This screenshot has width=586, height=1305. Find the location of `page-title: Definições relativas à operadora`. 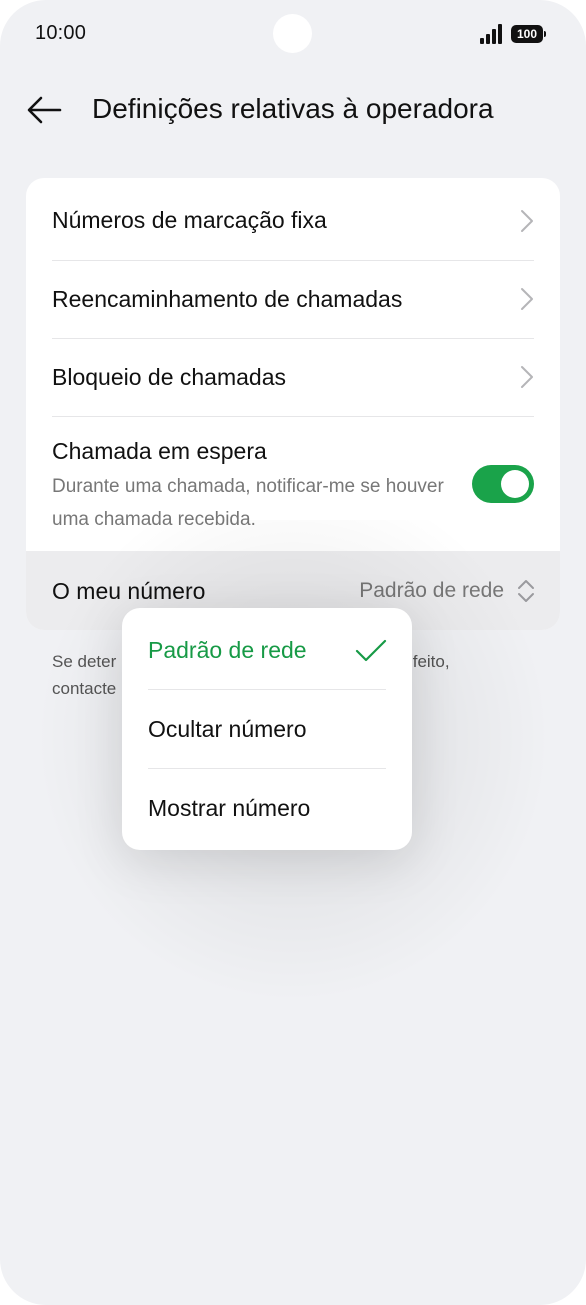

page-title: Definições relativas à operadora is located at coordinates (293, 108).